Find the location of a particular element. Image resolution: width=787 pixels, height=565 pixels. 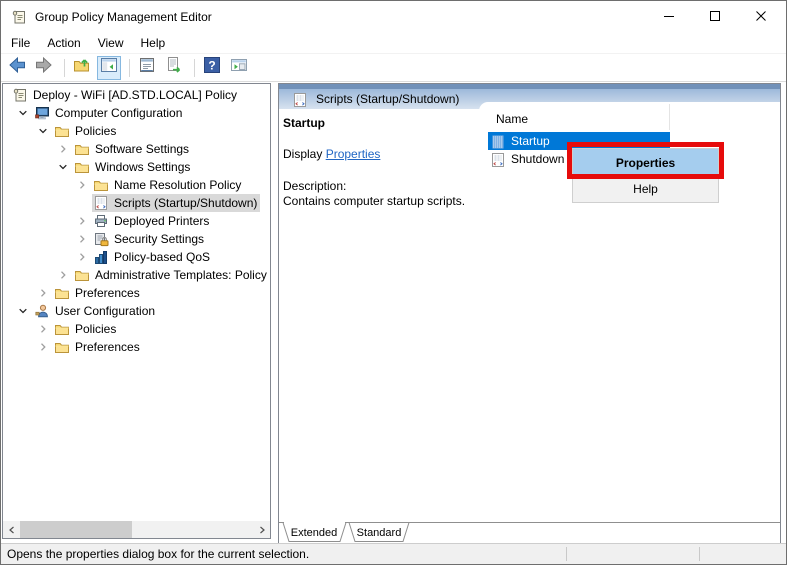

menu-view: View is located at coordinates (111, 43).